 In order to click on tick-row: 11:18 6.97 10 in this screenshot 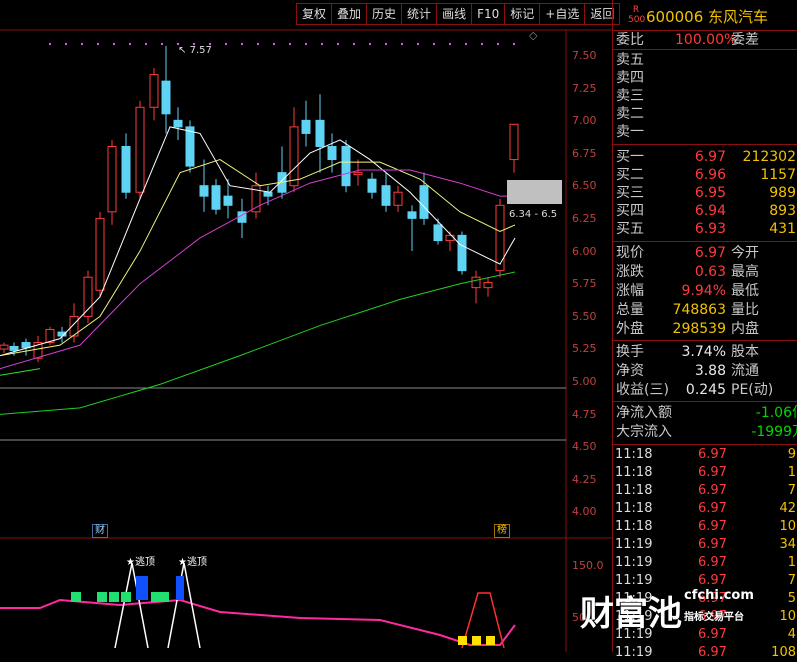, I will do `click(705, 527)`.